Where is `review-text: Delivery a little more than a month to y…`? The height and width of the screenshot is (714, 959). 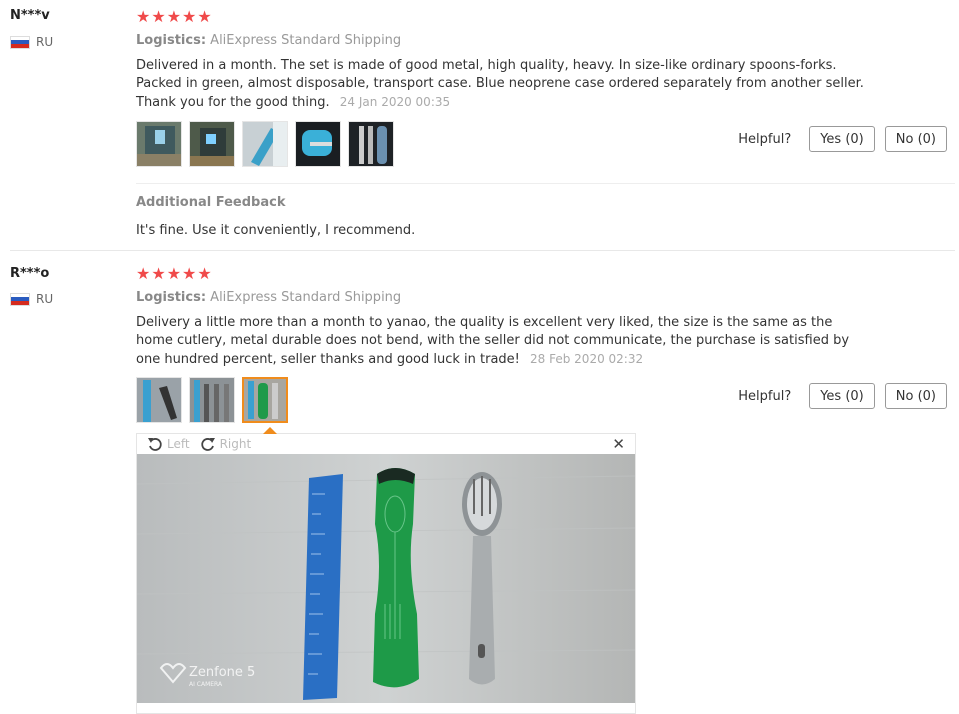 review-text: Delivery a little more than a month to y… is located at coordinates (501, 341).